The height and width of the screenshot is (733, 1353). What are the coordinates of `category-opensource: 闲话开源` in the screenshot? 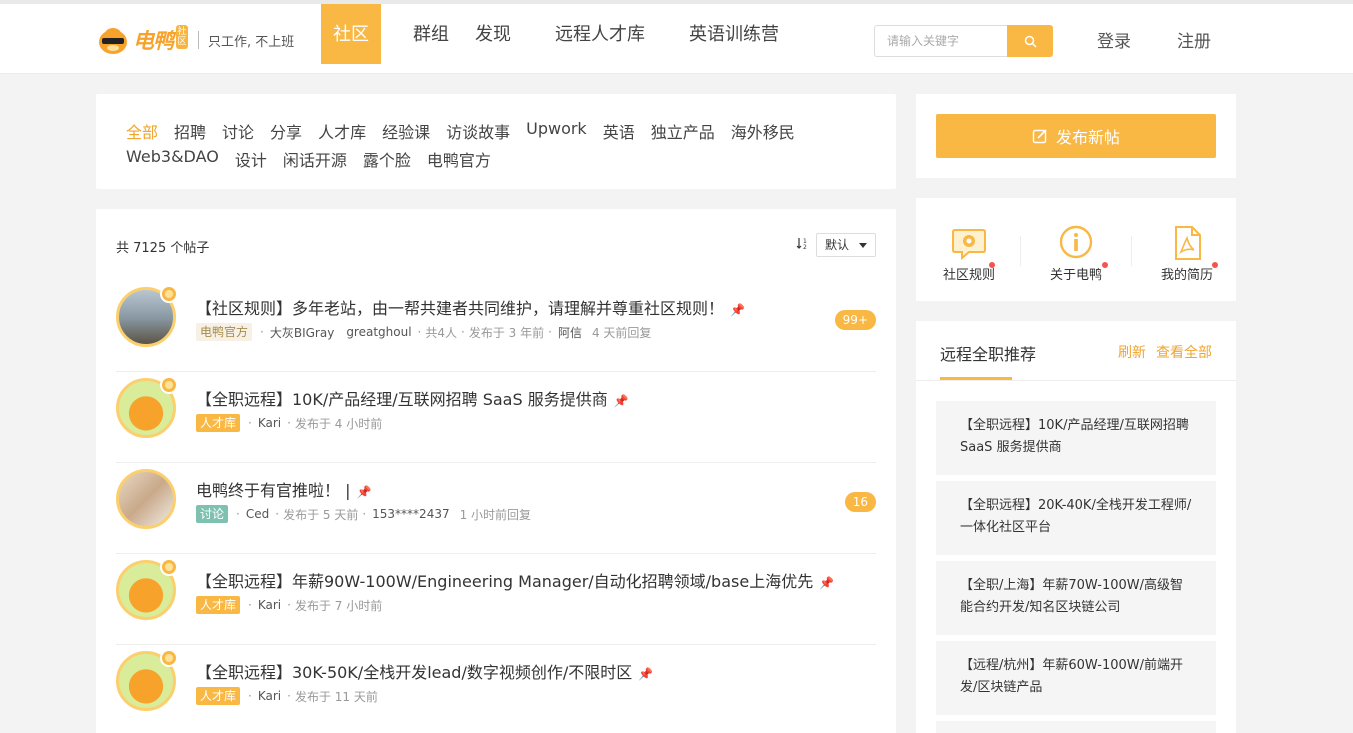 It's located at (315, 159).